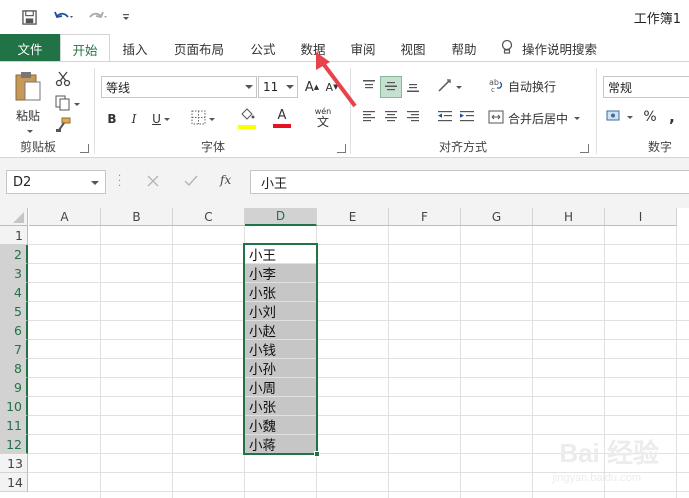 This screenshot has width=689, height=498. What do you see at coordinates (391, 117) in the screenshot?
I see `align-center-button` at bounding box center [391, 117].